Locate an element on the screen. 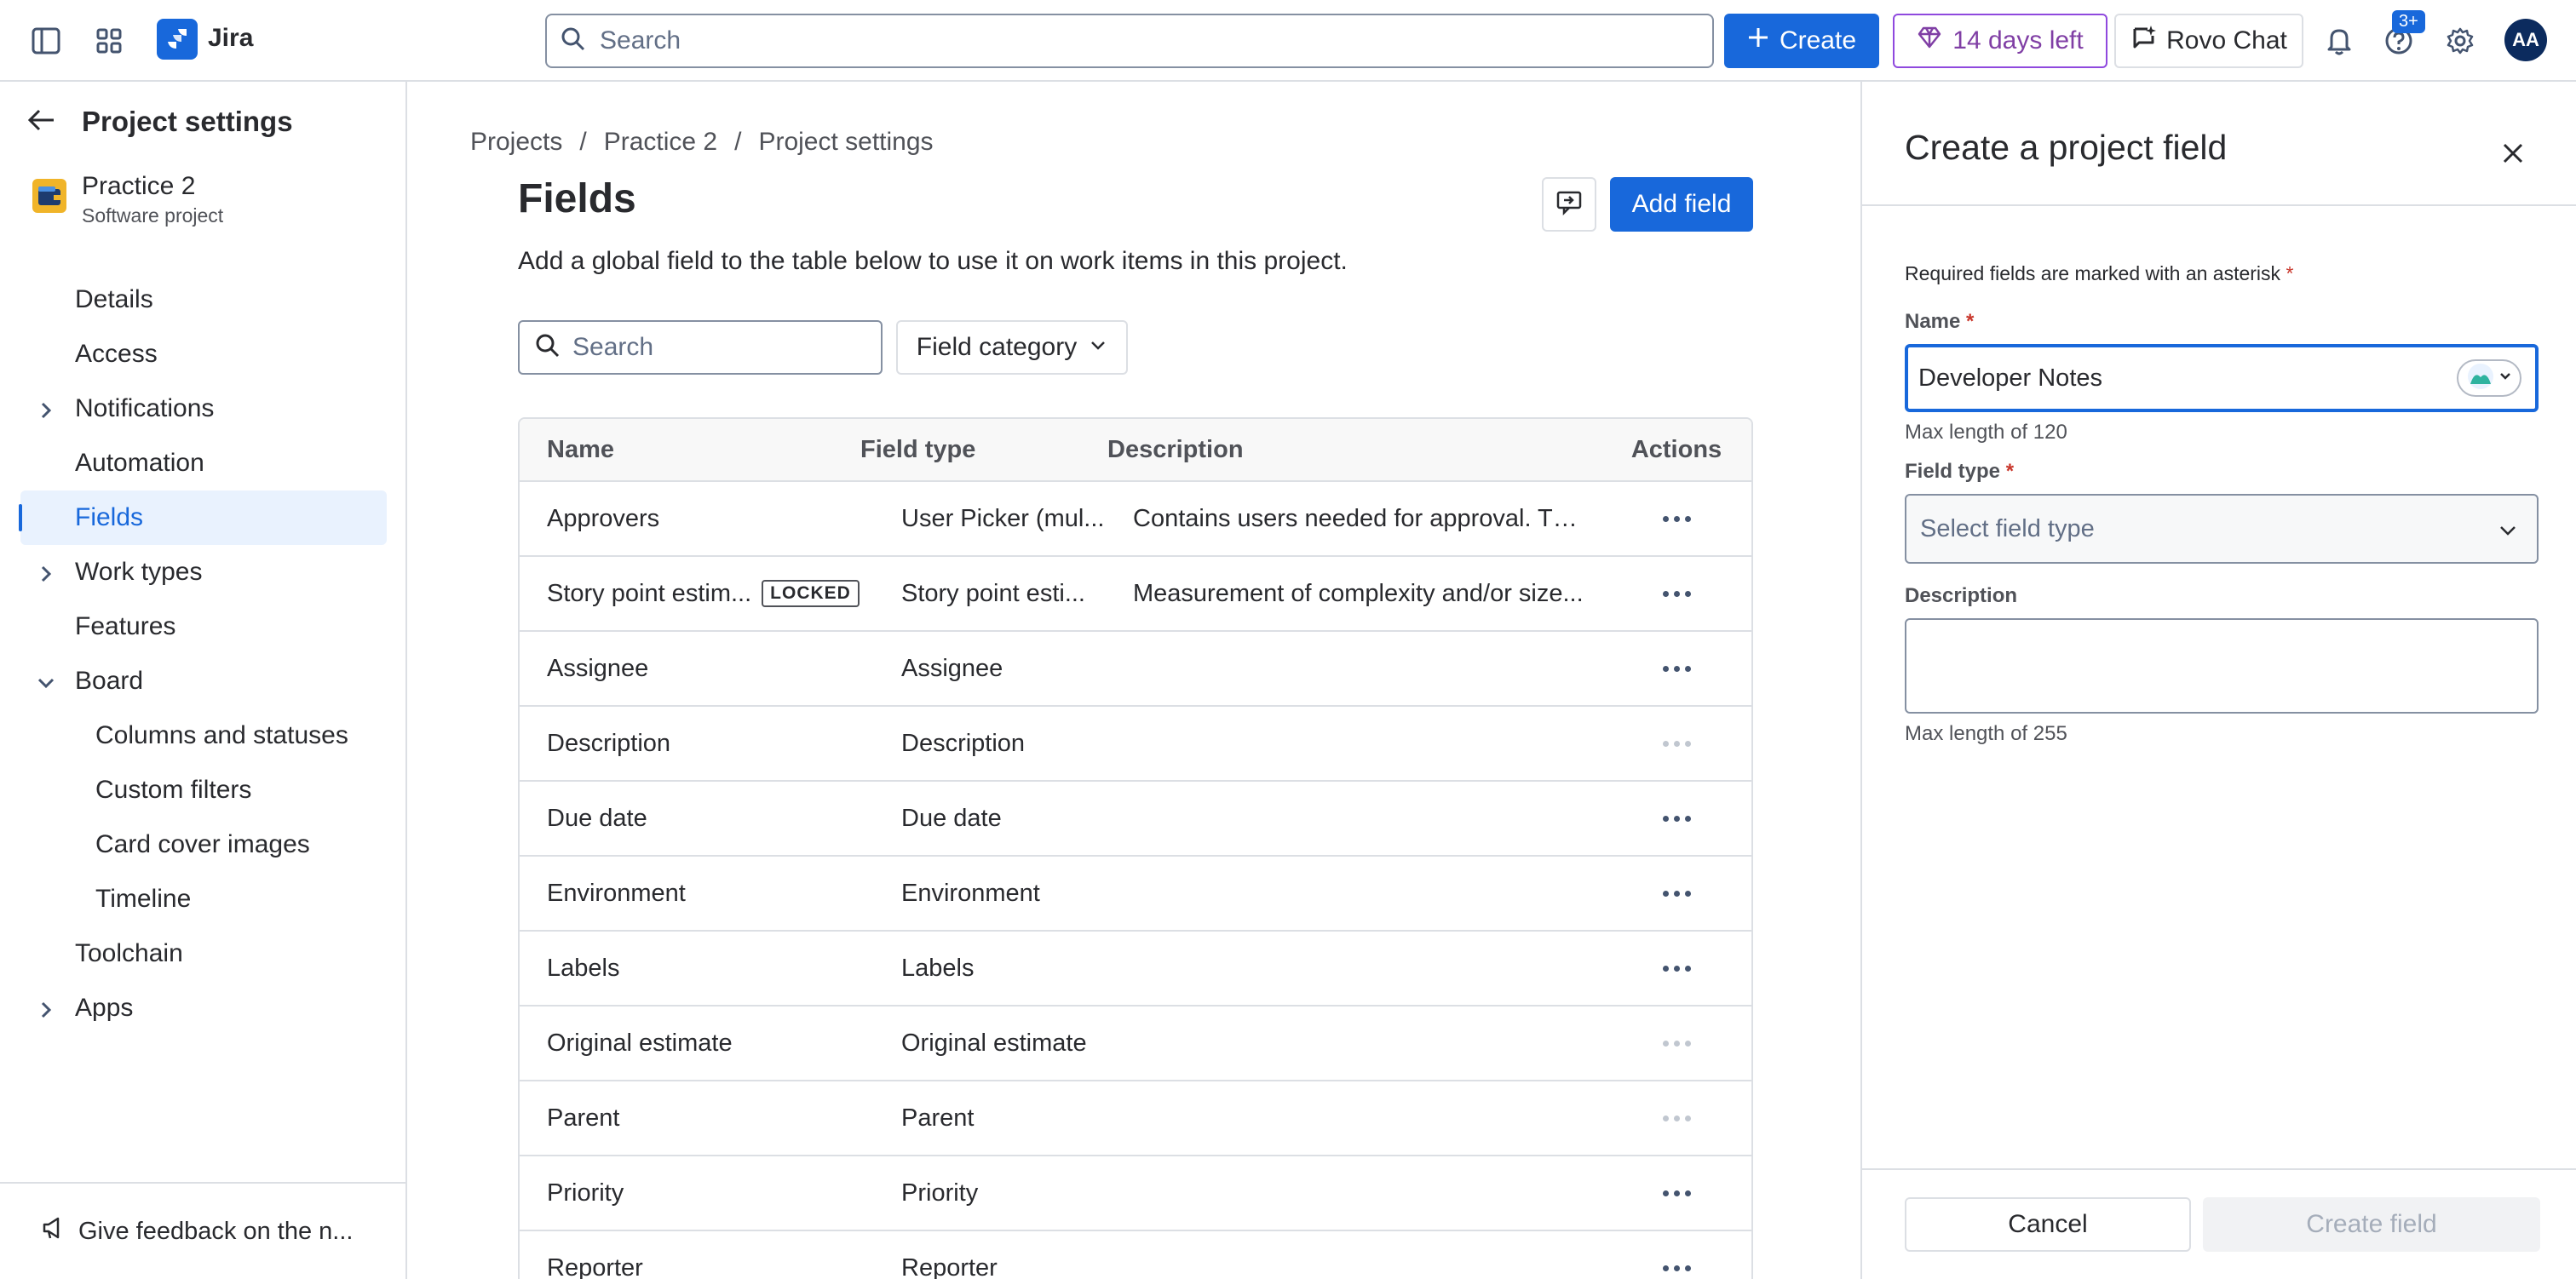 The image size is (2576, 1279). column-header-field-type: Field type is located at coordinates (984, 450).